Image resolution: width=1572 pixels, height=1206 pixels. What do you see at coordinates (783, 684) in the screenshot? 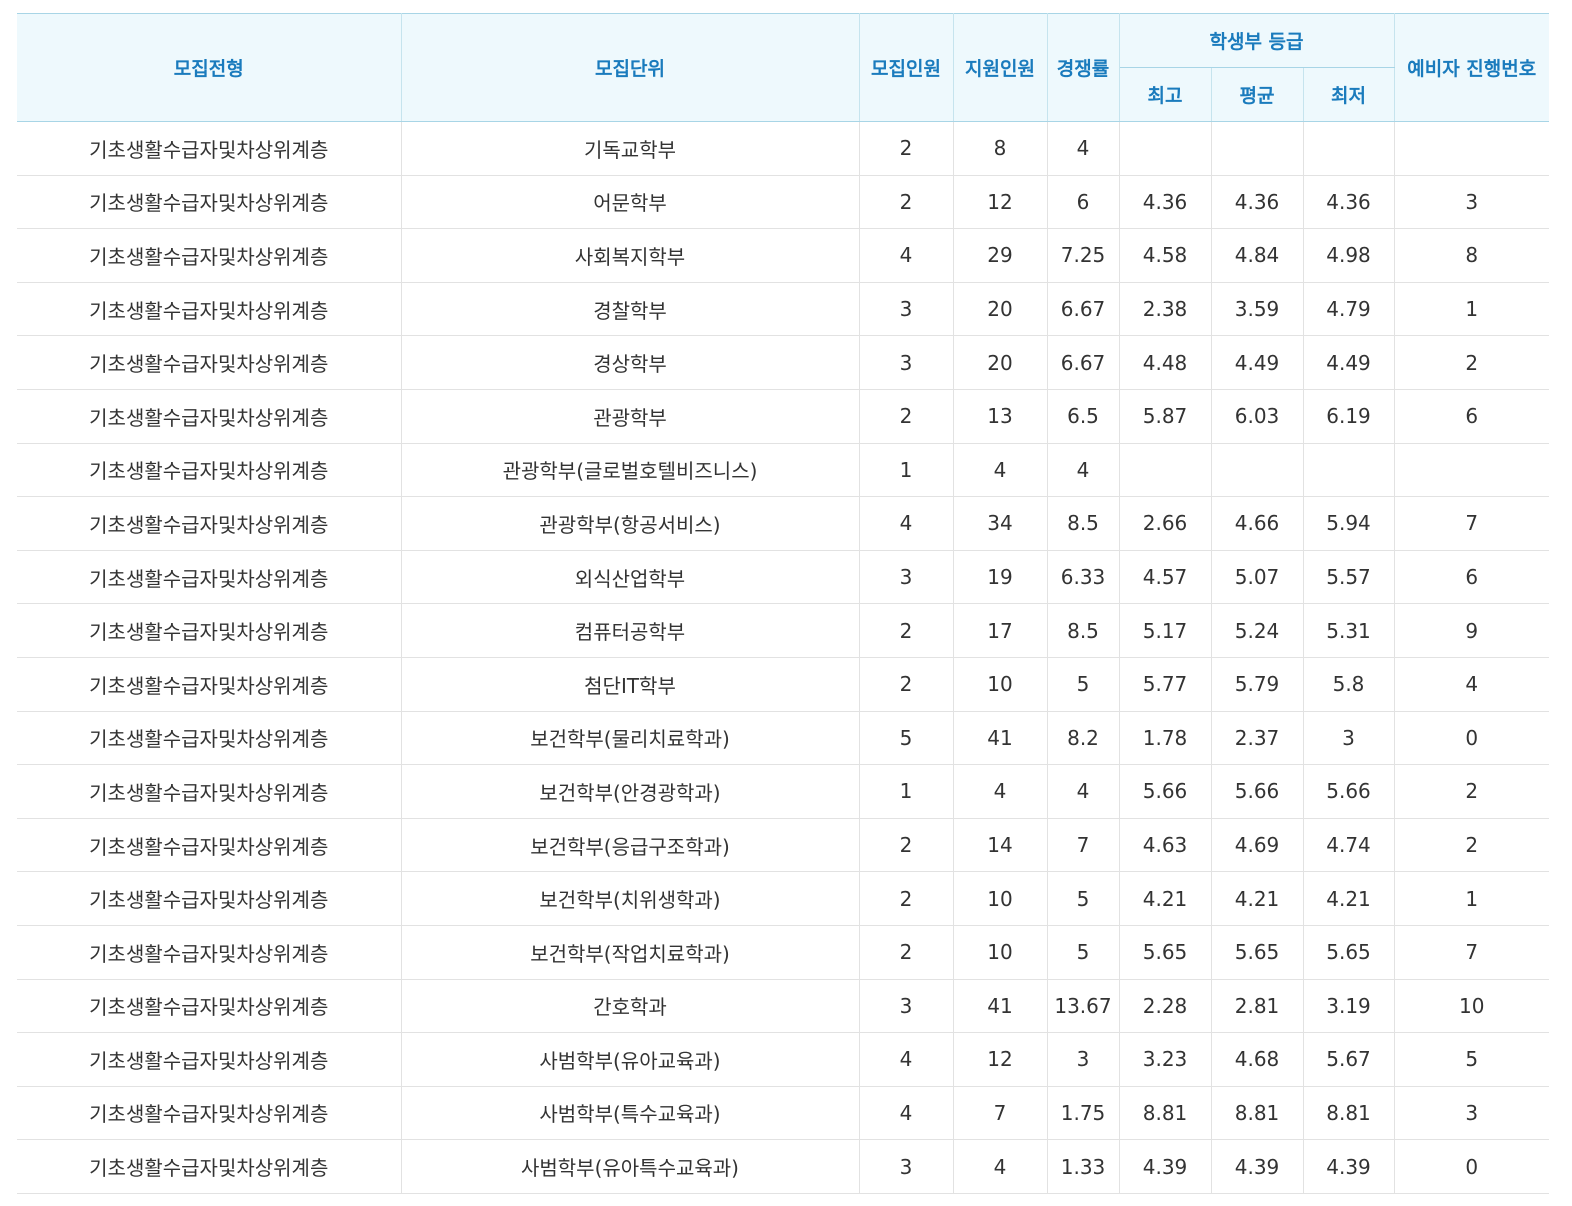
I see `table-row: 기초생활수급자및차상위계층 첨단IT학부 2 10 5 5.77 5.79 5.8 4` at bounding box center [783, 684].